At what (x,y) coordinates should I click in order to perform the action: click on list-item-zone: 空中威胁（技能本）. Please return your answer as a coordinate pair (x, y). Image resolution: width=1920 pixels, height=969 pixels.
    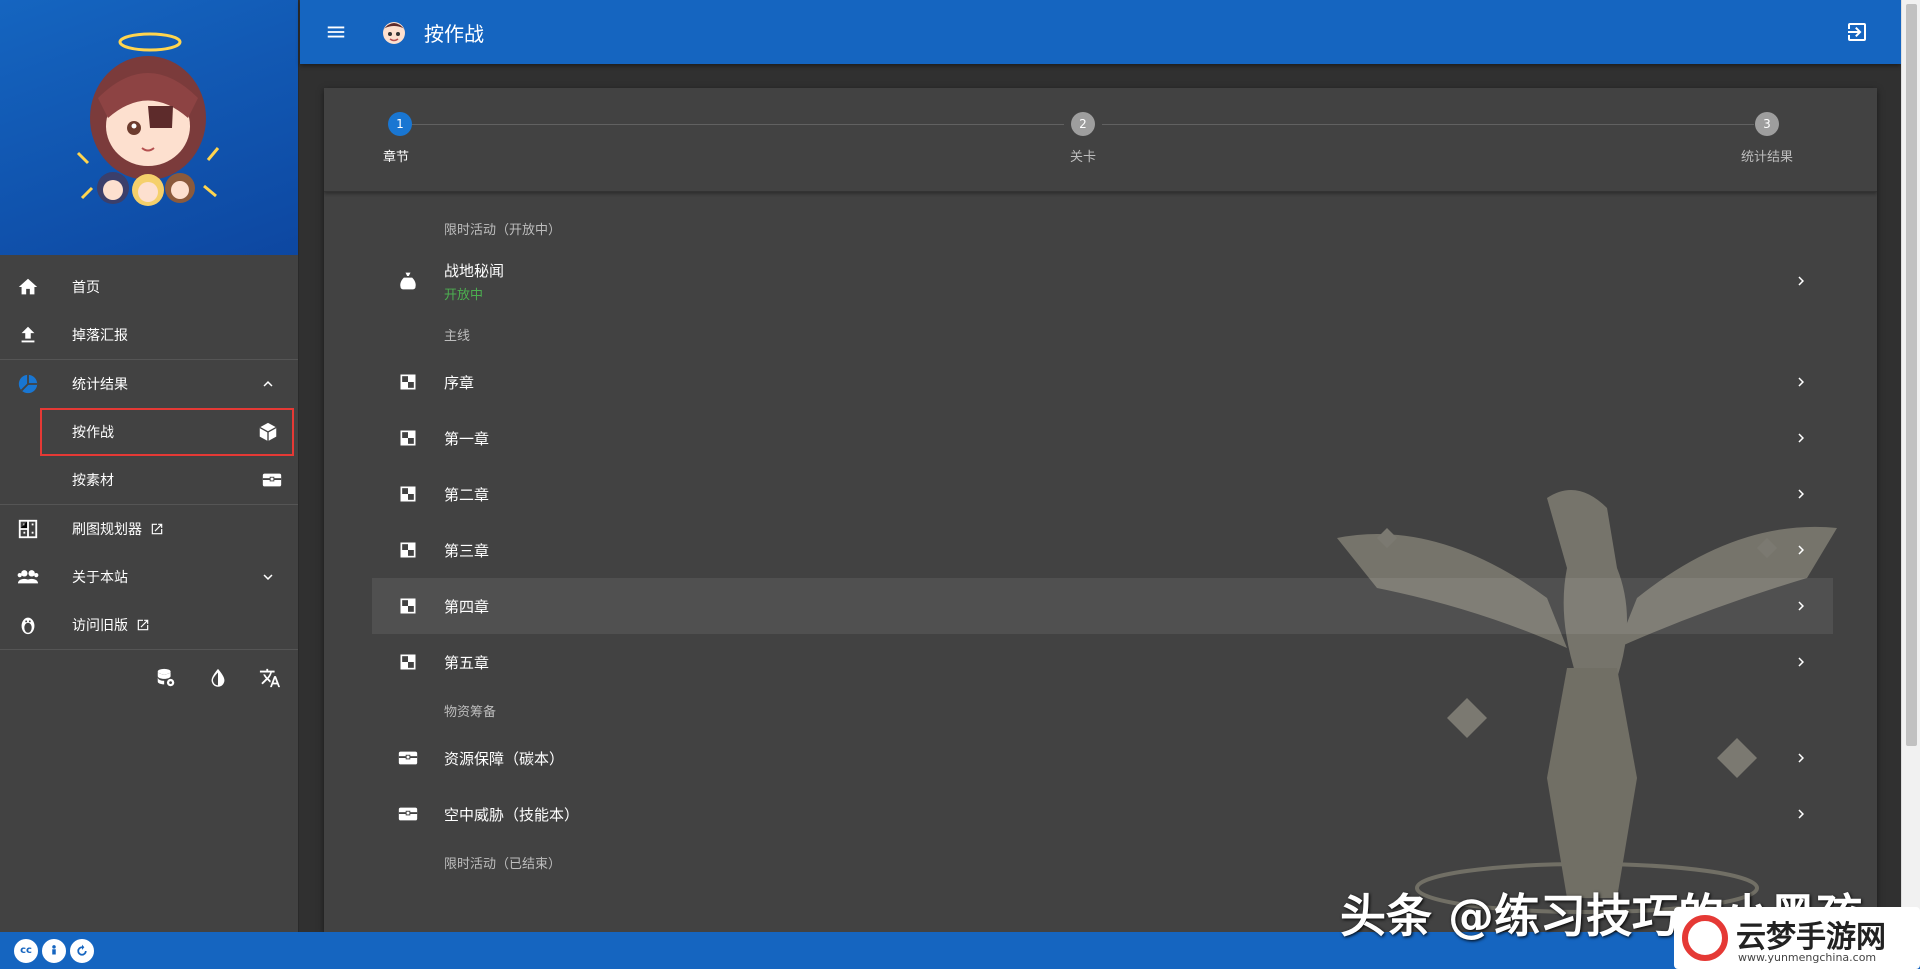
    Looking at the image, I should click on (1102, 814).